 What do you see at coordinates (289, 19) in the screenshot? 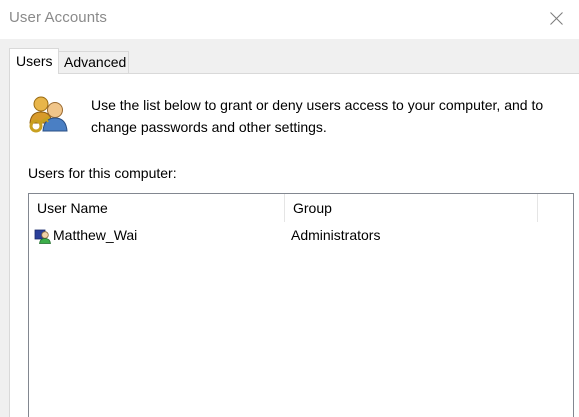
I see `title-bar: User Accounts` at bounding box center [289, 19].